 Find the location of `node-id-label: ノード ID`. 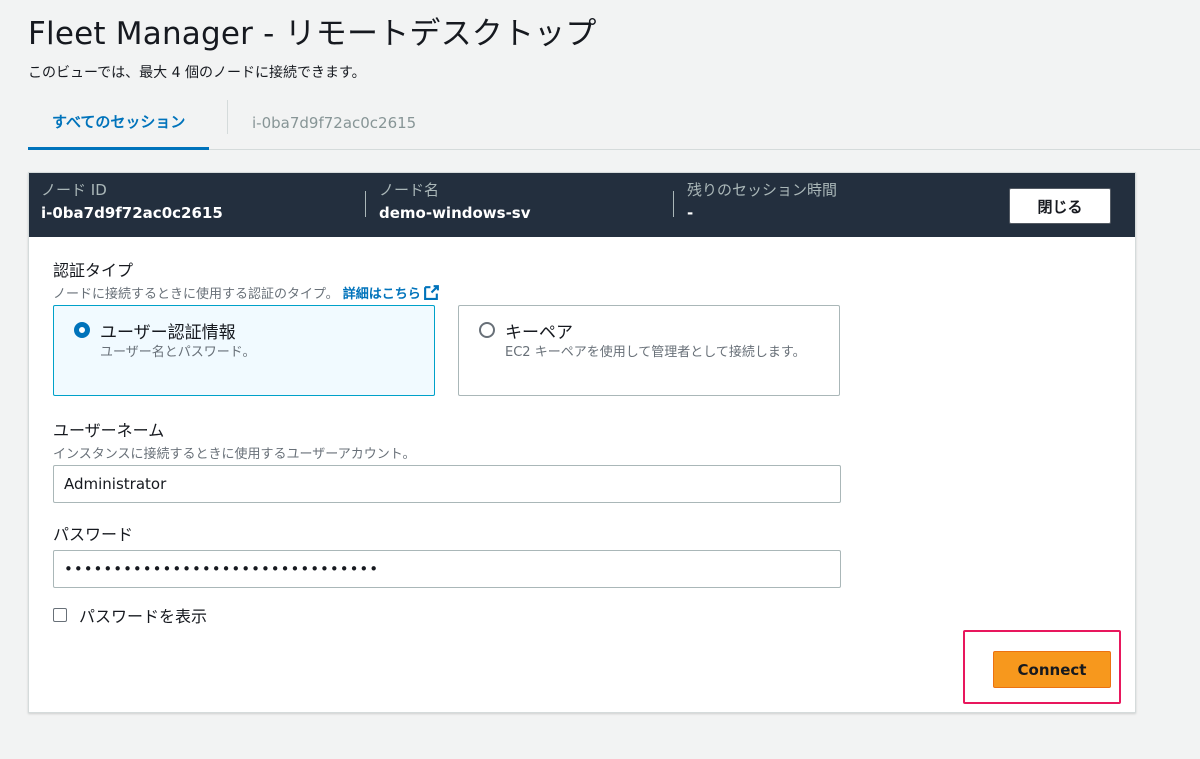

node-id-label: ノード ID is located at coordinates (74, 190).